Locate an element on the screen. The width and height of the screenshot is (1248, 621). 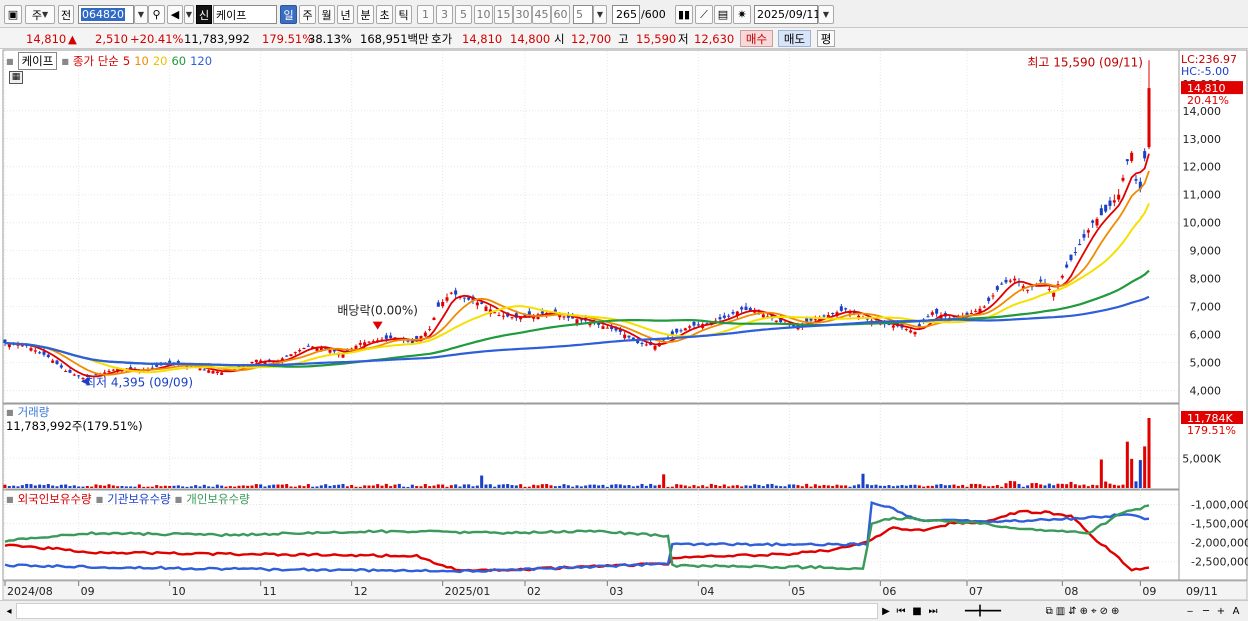
tool-icons: ⧉▥⇵⊕⌖⊘⊕ is located at coordinates (1084, 611).